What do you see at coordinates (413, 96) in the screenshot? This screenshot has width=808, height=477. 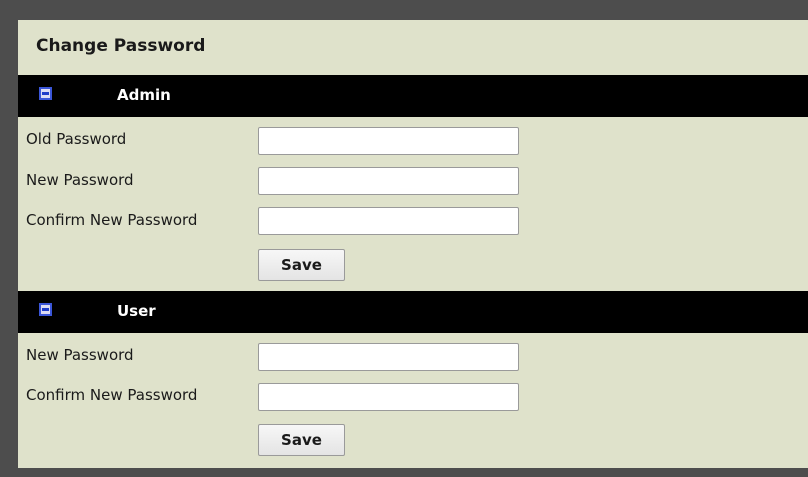 I see `section-header-admin: Admin` at bounding box center [413, 96].